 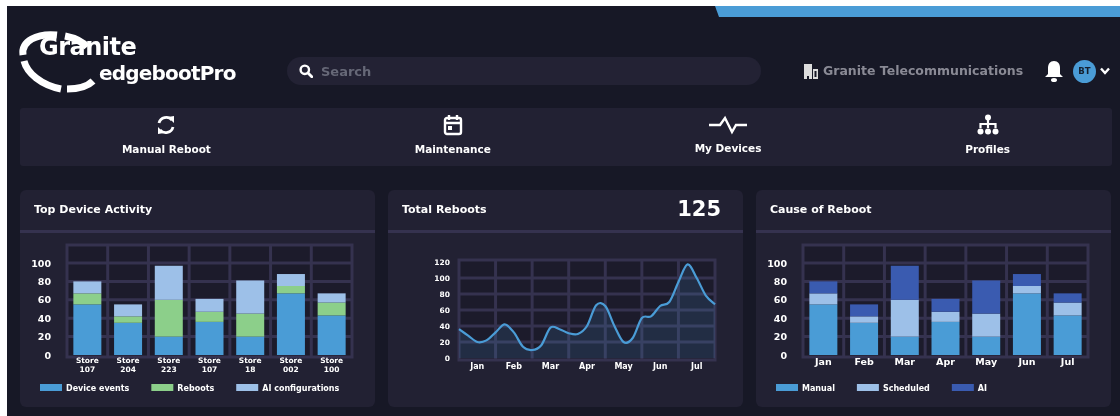 I want to click on total-count: 125, so click(x=699, y=210).